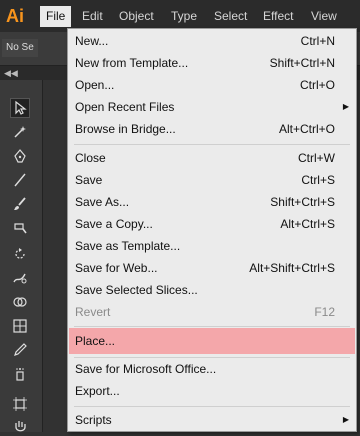  What do you see at coordinates (20, 278) in the screenshot?
I see `warp-tool-icon` at bounding box center [20, 278].